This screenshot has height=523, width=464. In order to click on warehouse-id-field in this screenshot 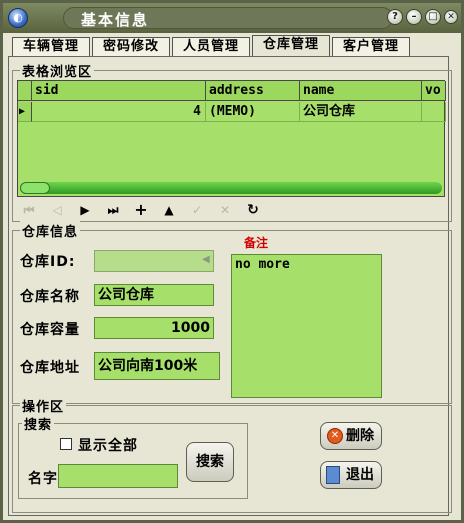, I will do `click(154, 261)`.